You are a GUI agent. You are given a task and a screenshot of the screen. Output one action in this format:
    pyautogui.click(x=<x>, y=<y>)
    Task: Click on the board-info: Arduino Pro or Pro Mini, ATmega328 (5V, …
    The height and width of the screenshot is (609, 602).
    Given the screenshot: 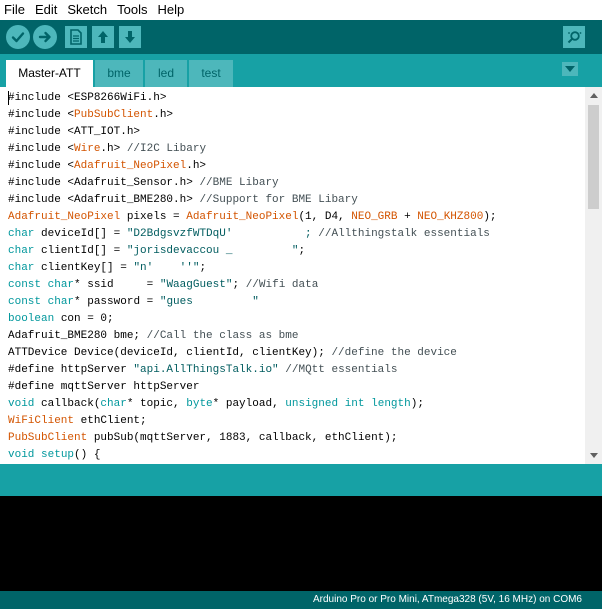 What is the action you would take?
    pyautogui.click(x=447, y=599)
    